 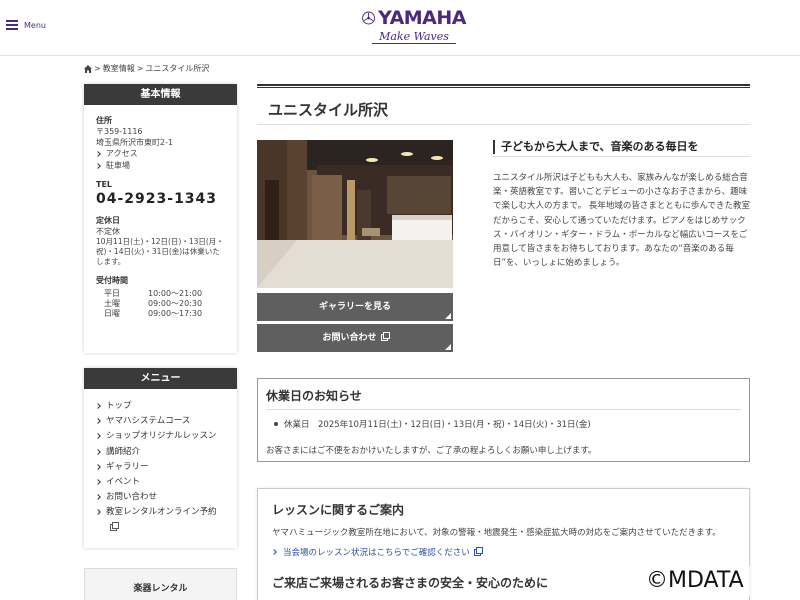 I want to click on gallery-button: ギャラリーを見る, so click(x=355, y=307).